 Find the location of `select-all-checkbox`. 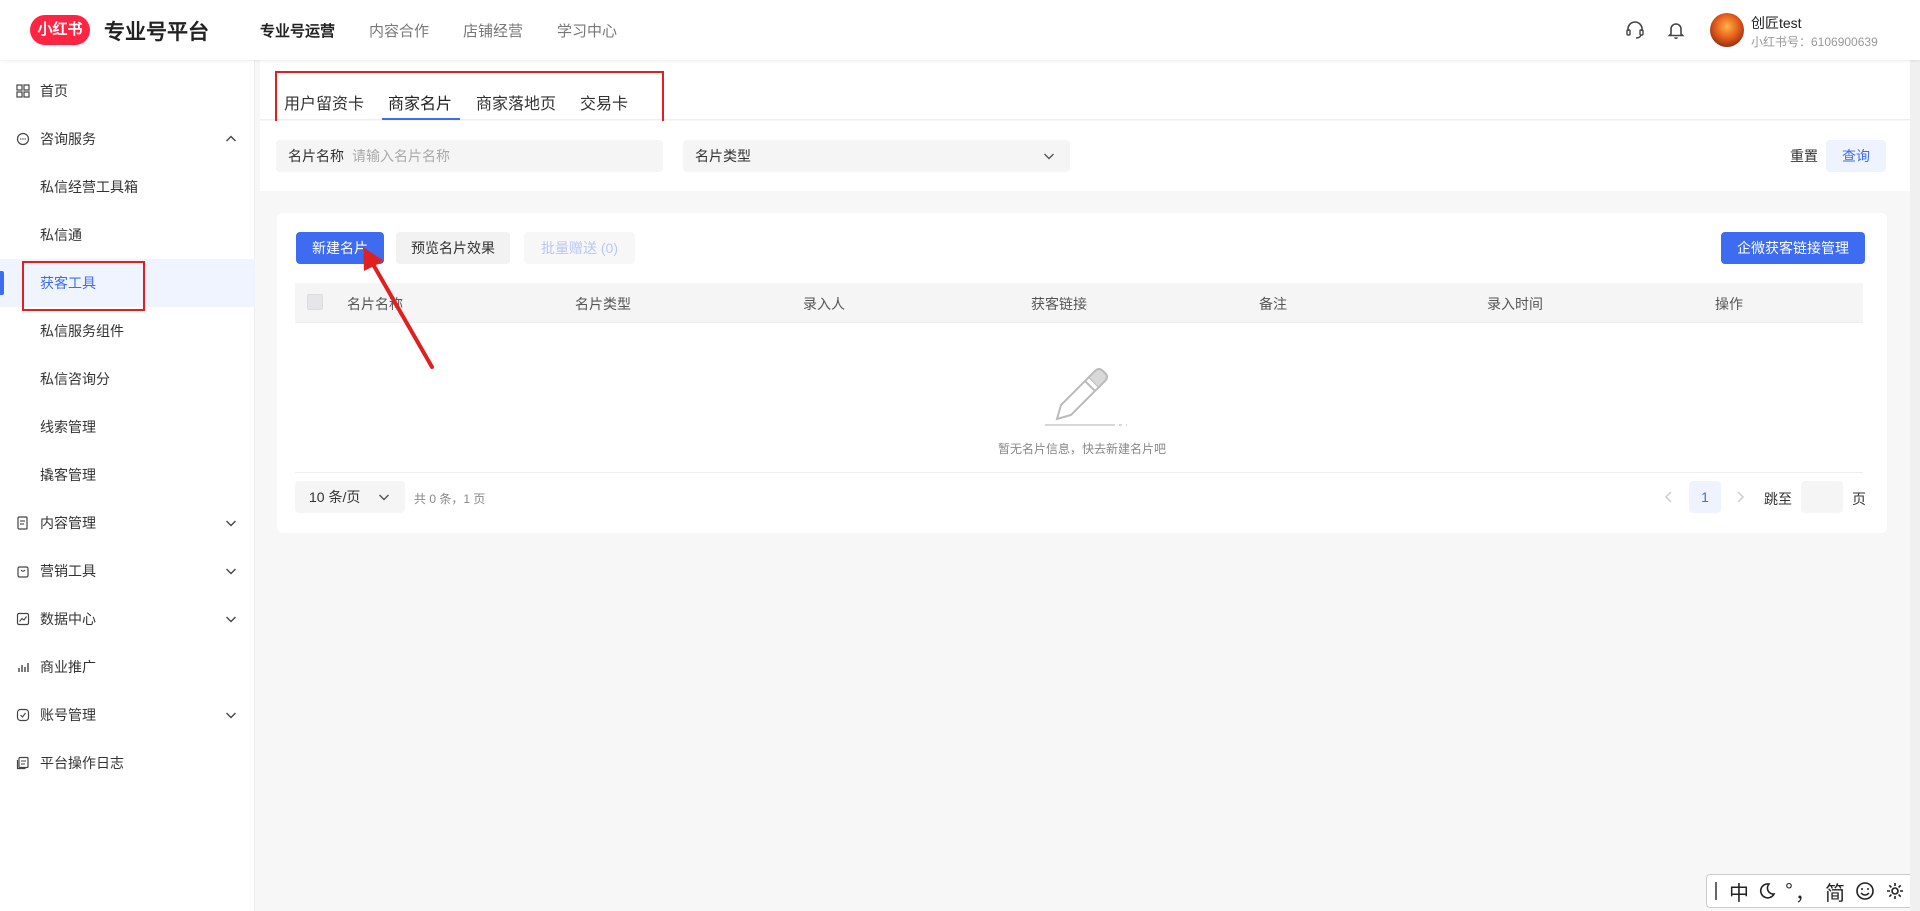

select-all-checkbox is located at coordinates (315, 302).